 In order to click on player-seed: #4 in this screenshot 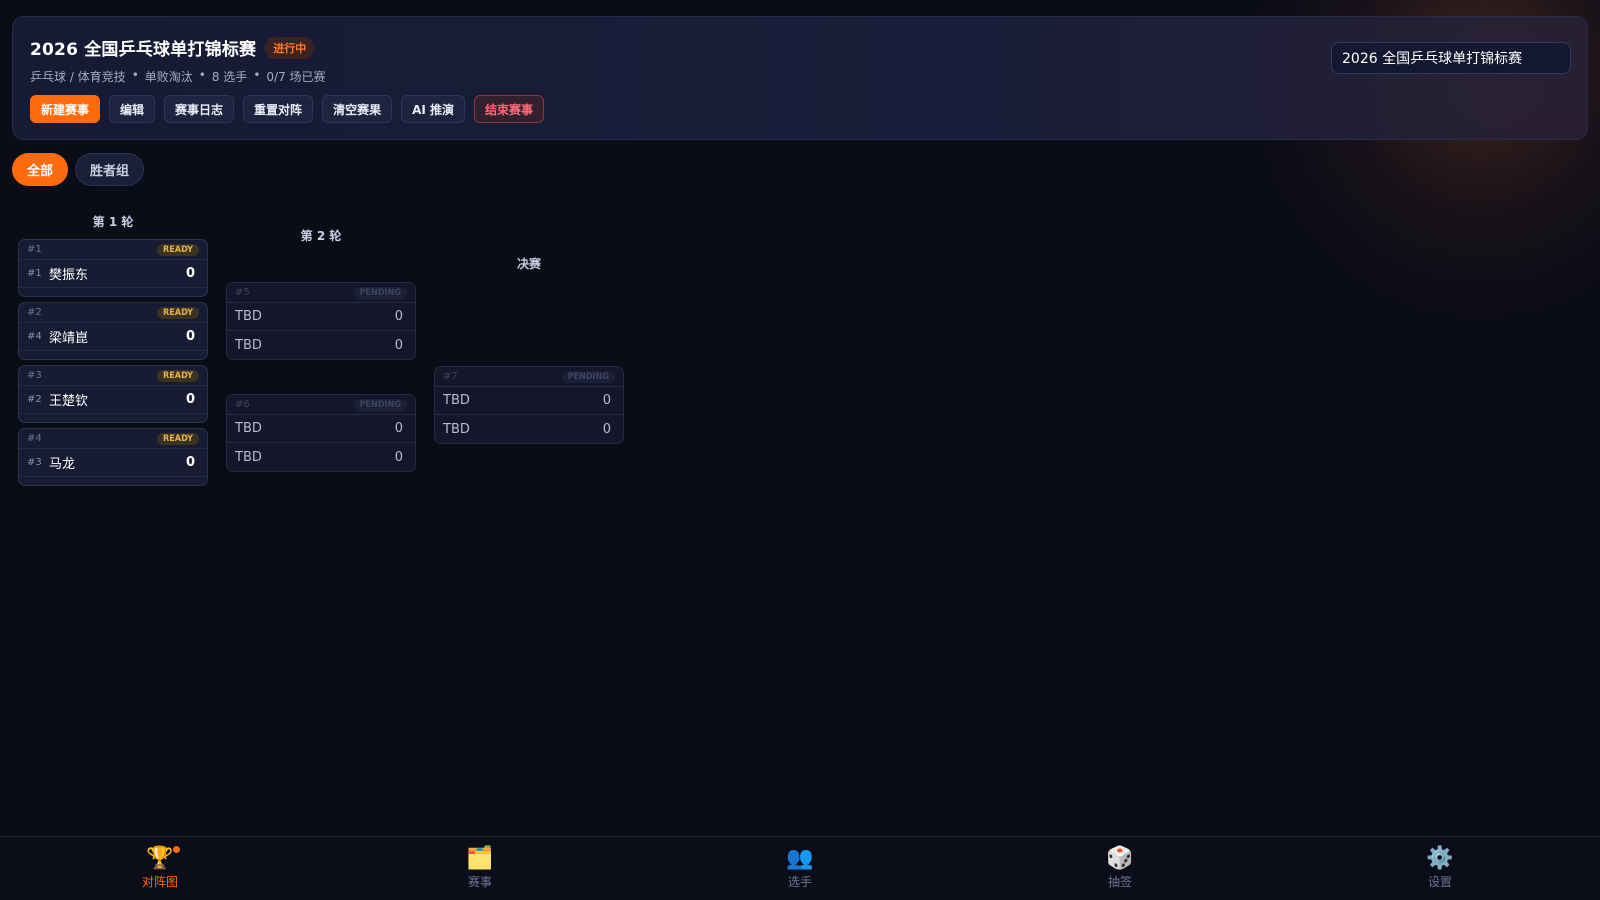, I will do `click(34, 336)`.